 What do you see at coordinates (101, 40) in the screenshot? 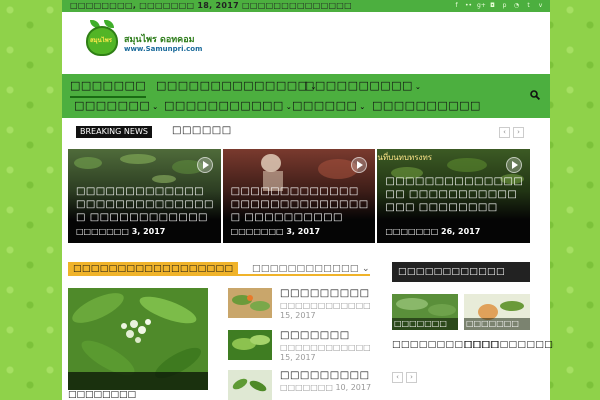
I see `logo-badge-text: สมุนไพร` at bounding box center [101, 40].